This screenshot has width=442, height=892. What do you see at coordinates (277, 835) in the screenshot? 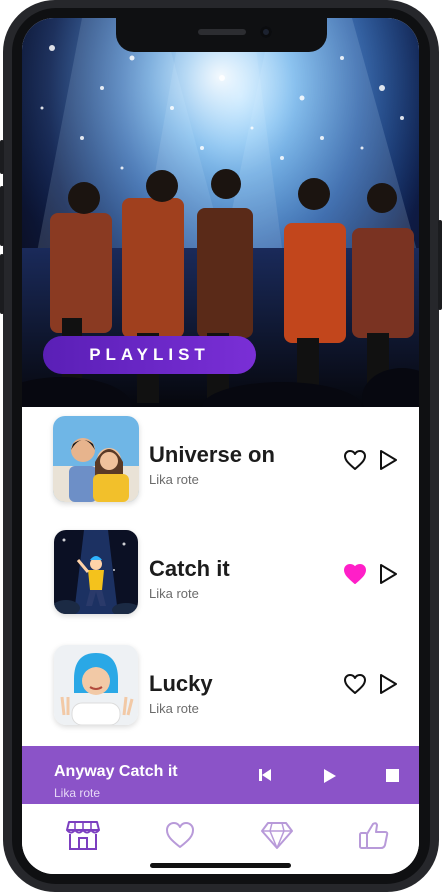
I see `diamond-icon` at bounding box center [277, 835].